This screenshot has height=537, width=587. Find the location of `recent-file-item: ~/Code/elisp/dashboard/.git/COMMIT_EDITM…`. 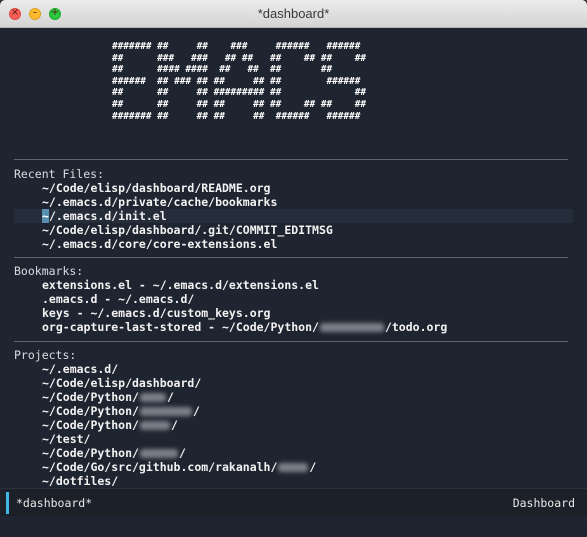

recent-file-item: ~/Code/elisp/dashboard/.git/COMMIT_EDITM… is located at coordinates (187, 230).